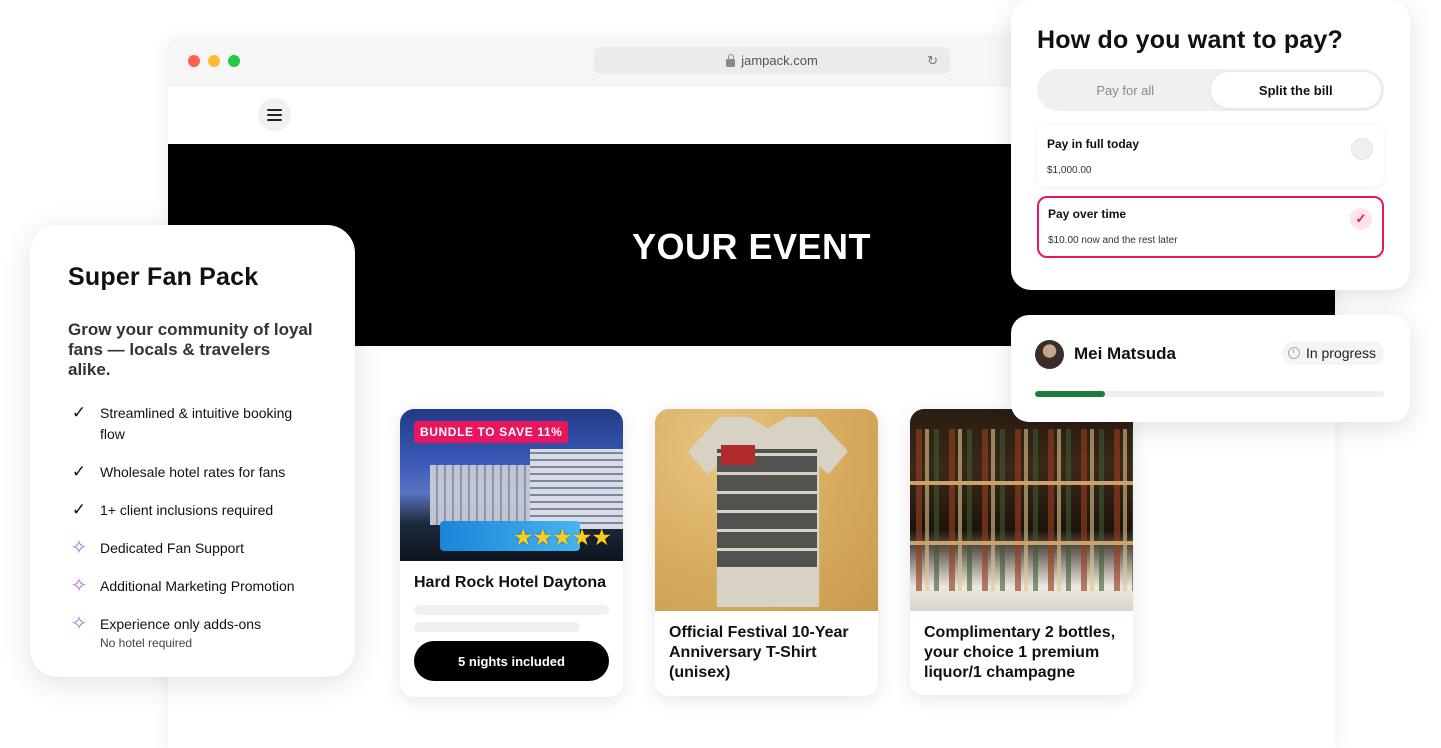 The height and width of the screenshot is (748, 1441). What do you see at coordinates (196, 423) in the screenshot?
I see `feature-label: Streamlined & intuitive booking flow` at bounding box center [196, 423].